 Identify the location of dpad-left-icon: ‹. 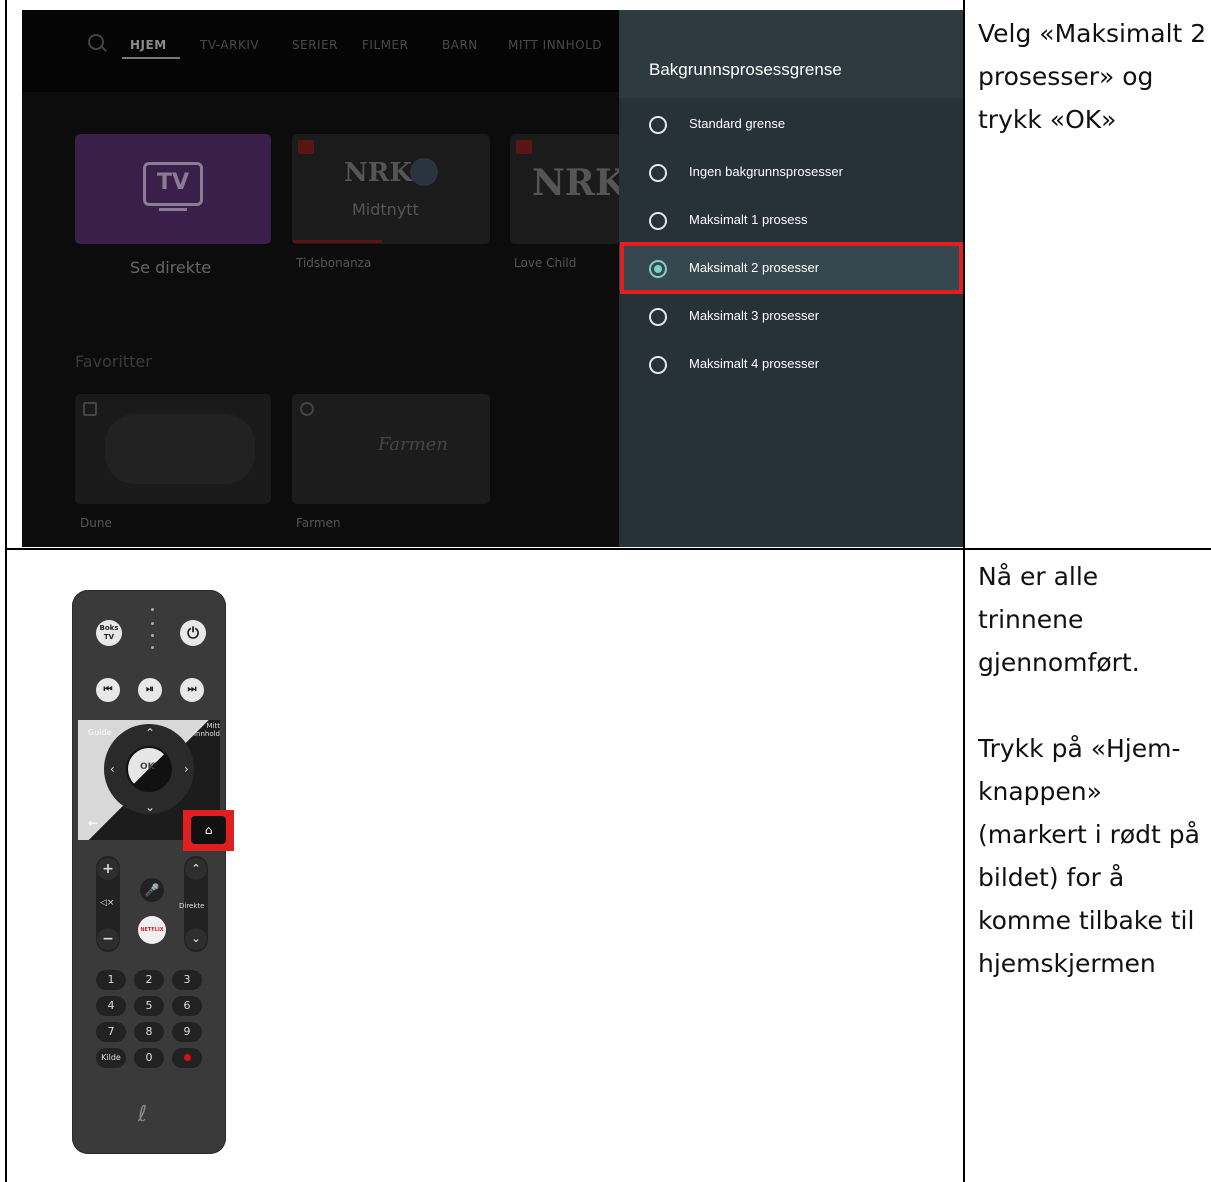
(112, 769).